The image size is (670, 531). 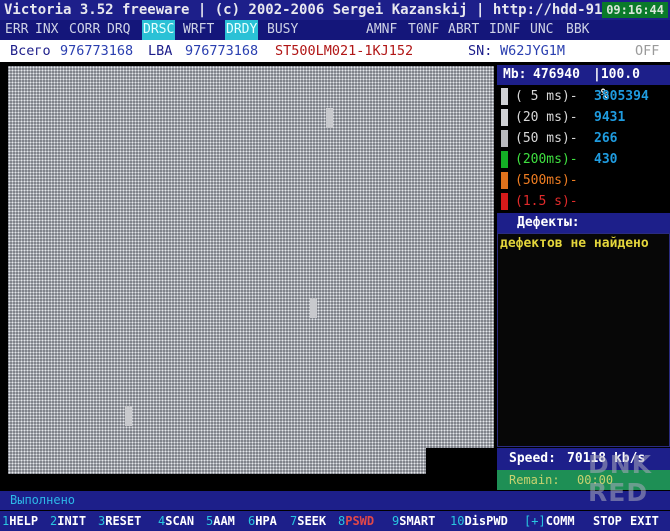 I want to click on fkey-exit: EXIT, so click(x=644, y=521).